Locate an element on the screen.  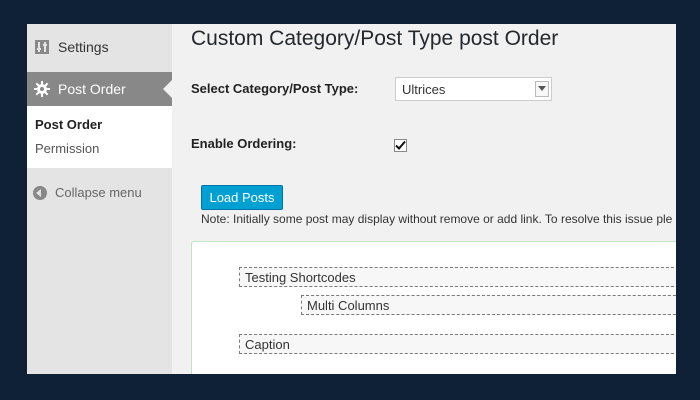
sidebar-item-settings-label: Settings is located at coordinates (83, 47).